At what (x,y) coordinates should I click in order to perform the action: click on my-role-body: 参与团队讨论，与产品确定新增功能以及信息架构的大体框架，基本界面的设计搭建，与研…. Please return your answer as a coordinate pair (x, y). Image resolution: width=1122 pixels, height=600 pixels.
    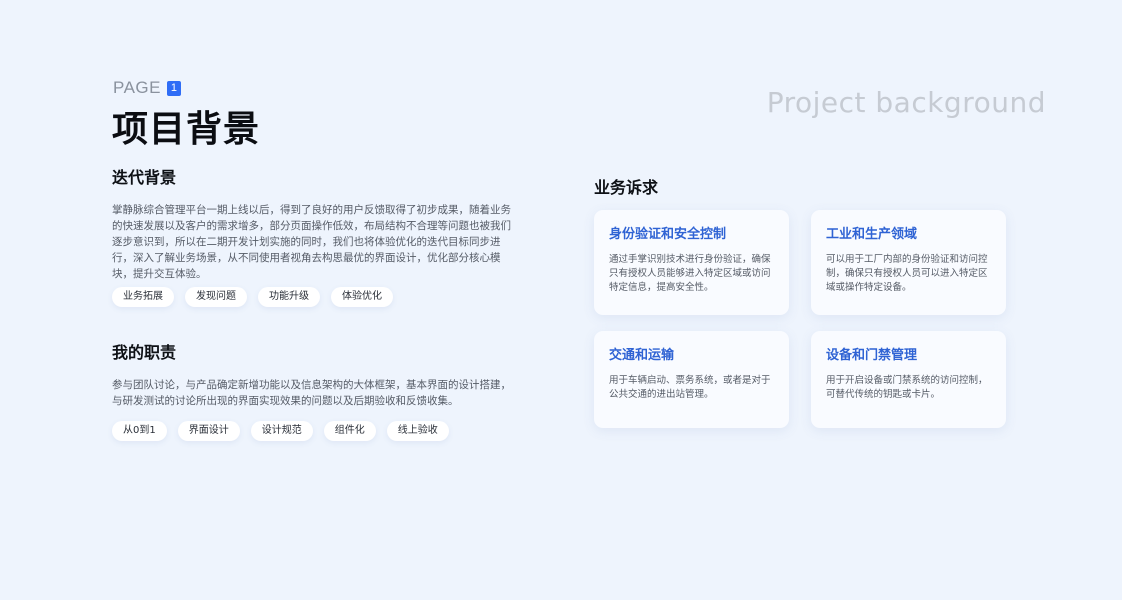
    Looking at the image, I should click on (311, 393).